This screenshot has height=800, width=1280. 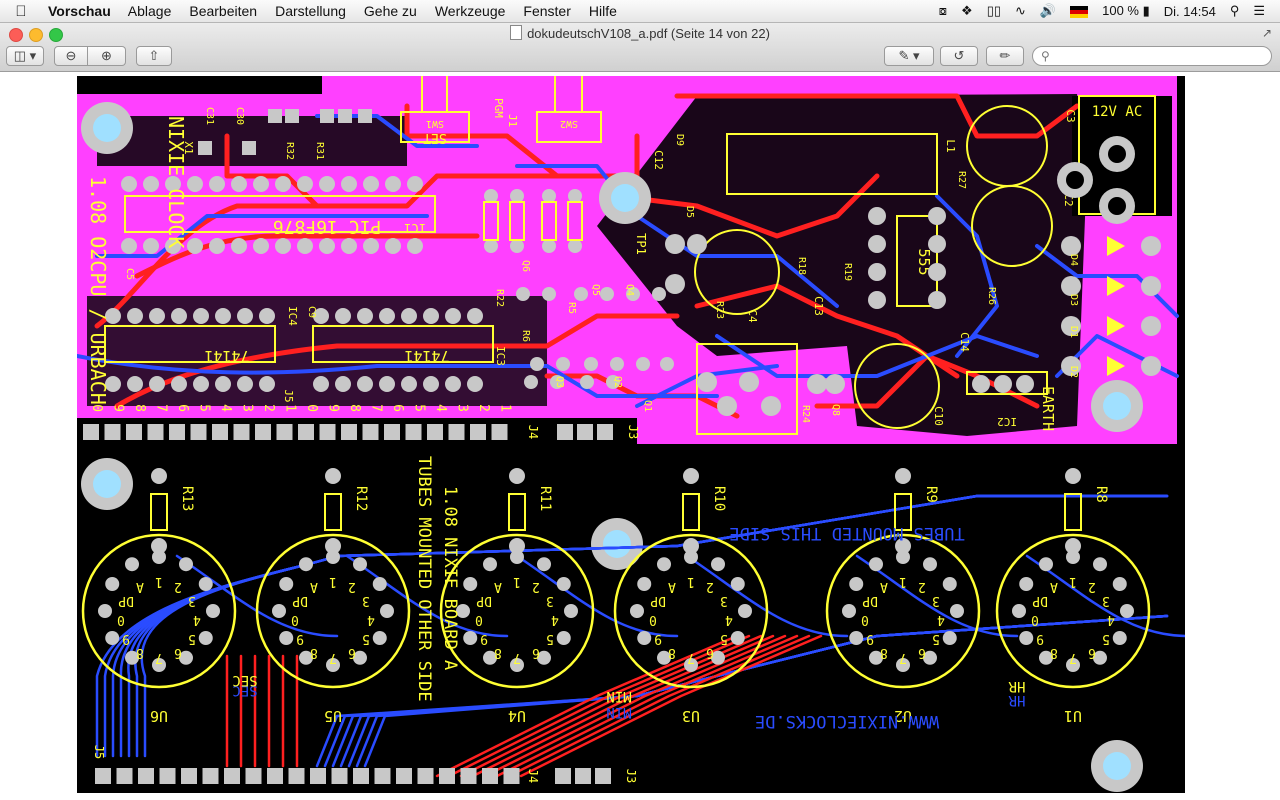 I want to click on spotlight-search-icon: ⚲, so click(x=1235, y=11).